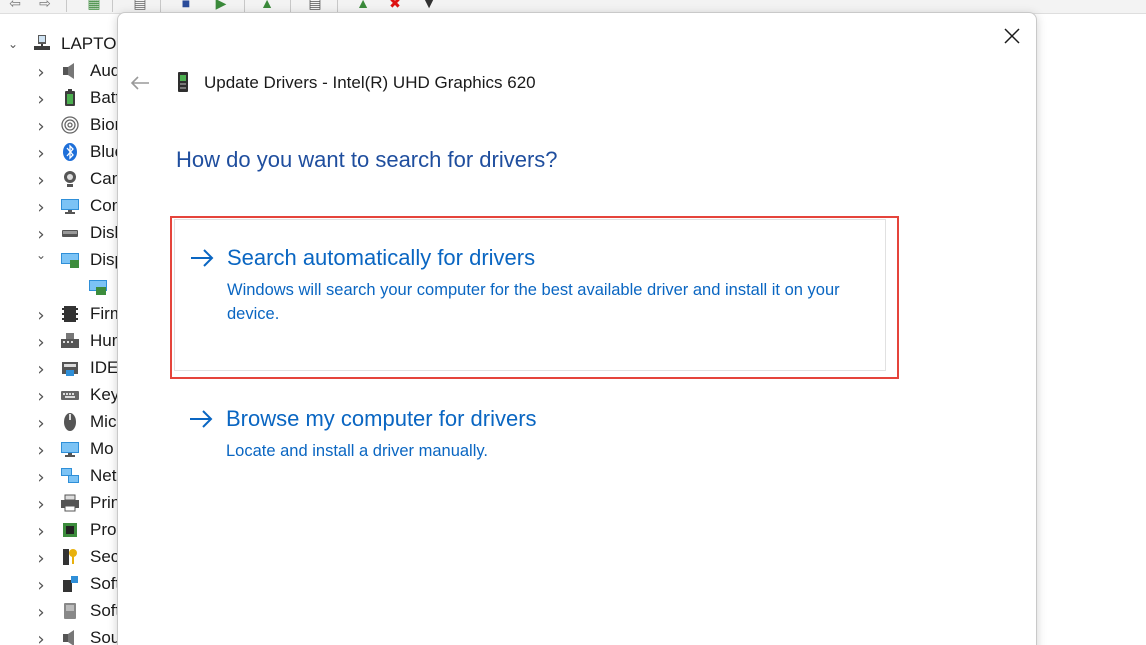 The image size is (1146, 645). What do you see at coordinates (59, 151) in the screenshot?
I see `tree-item: › Blue` at bounding box center [59, 151].